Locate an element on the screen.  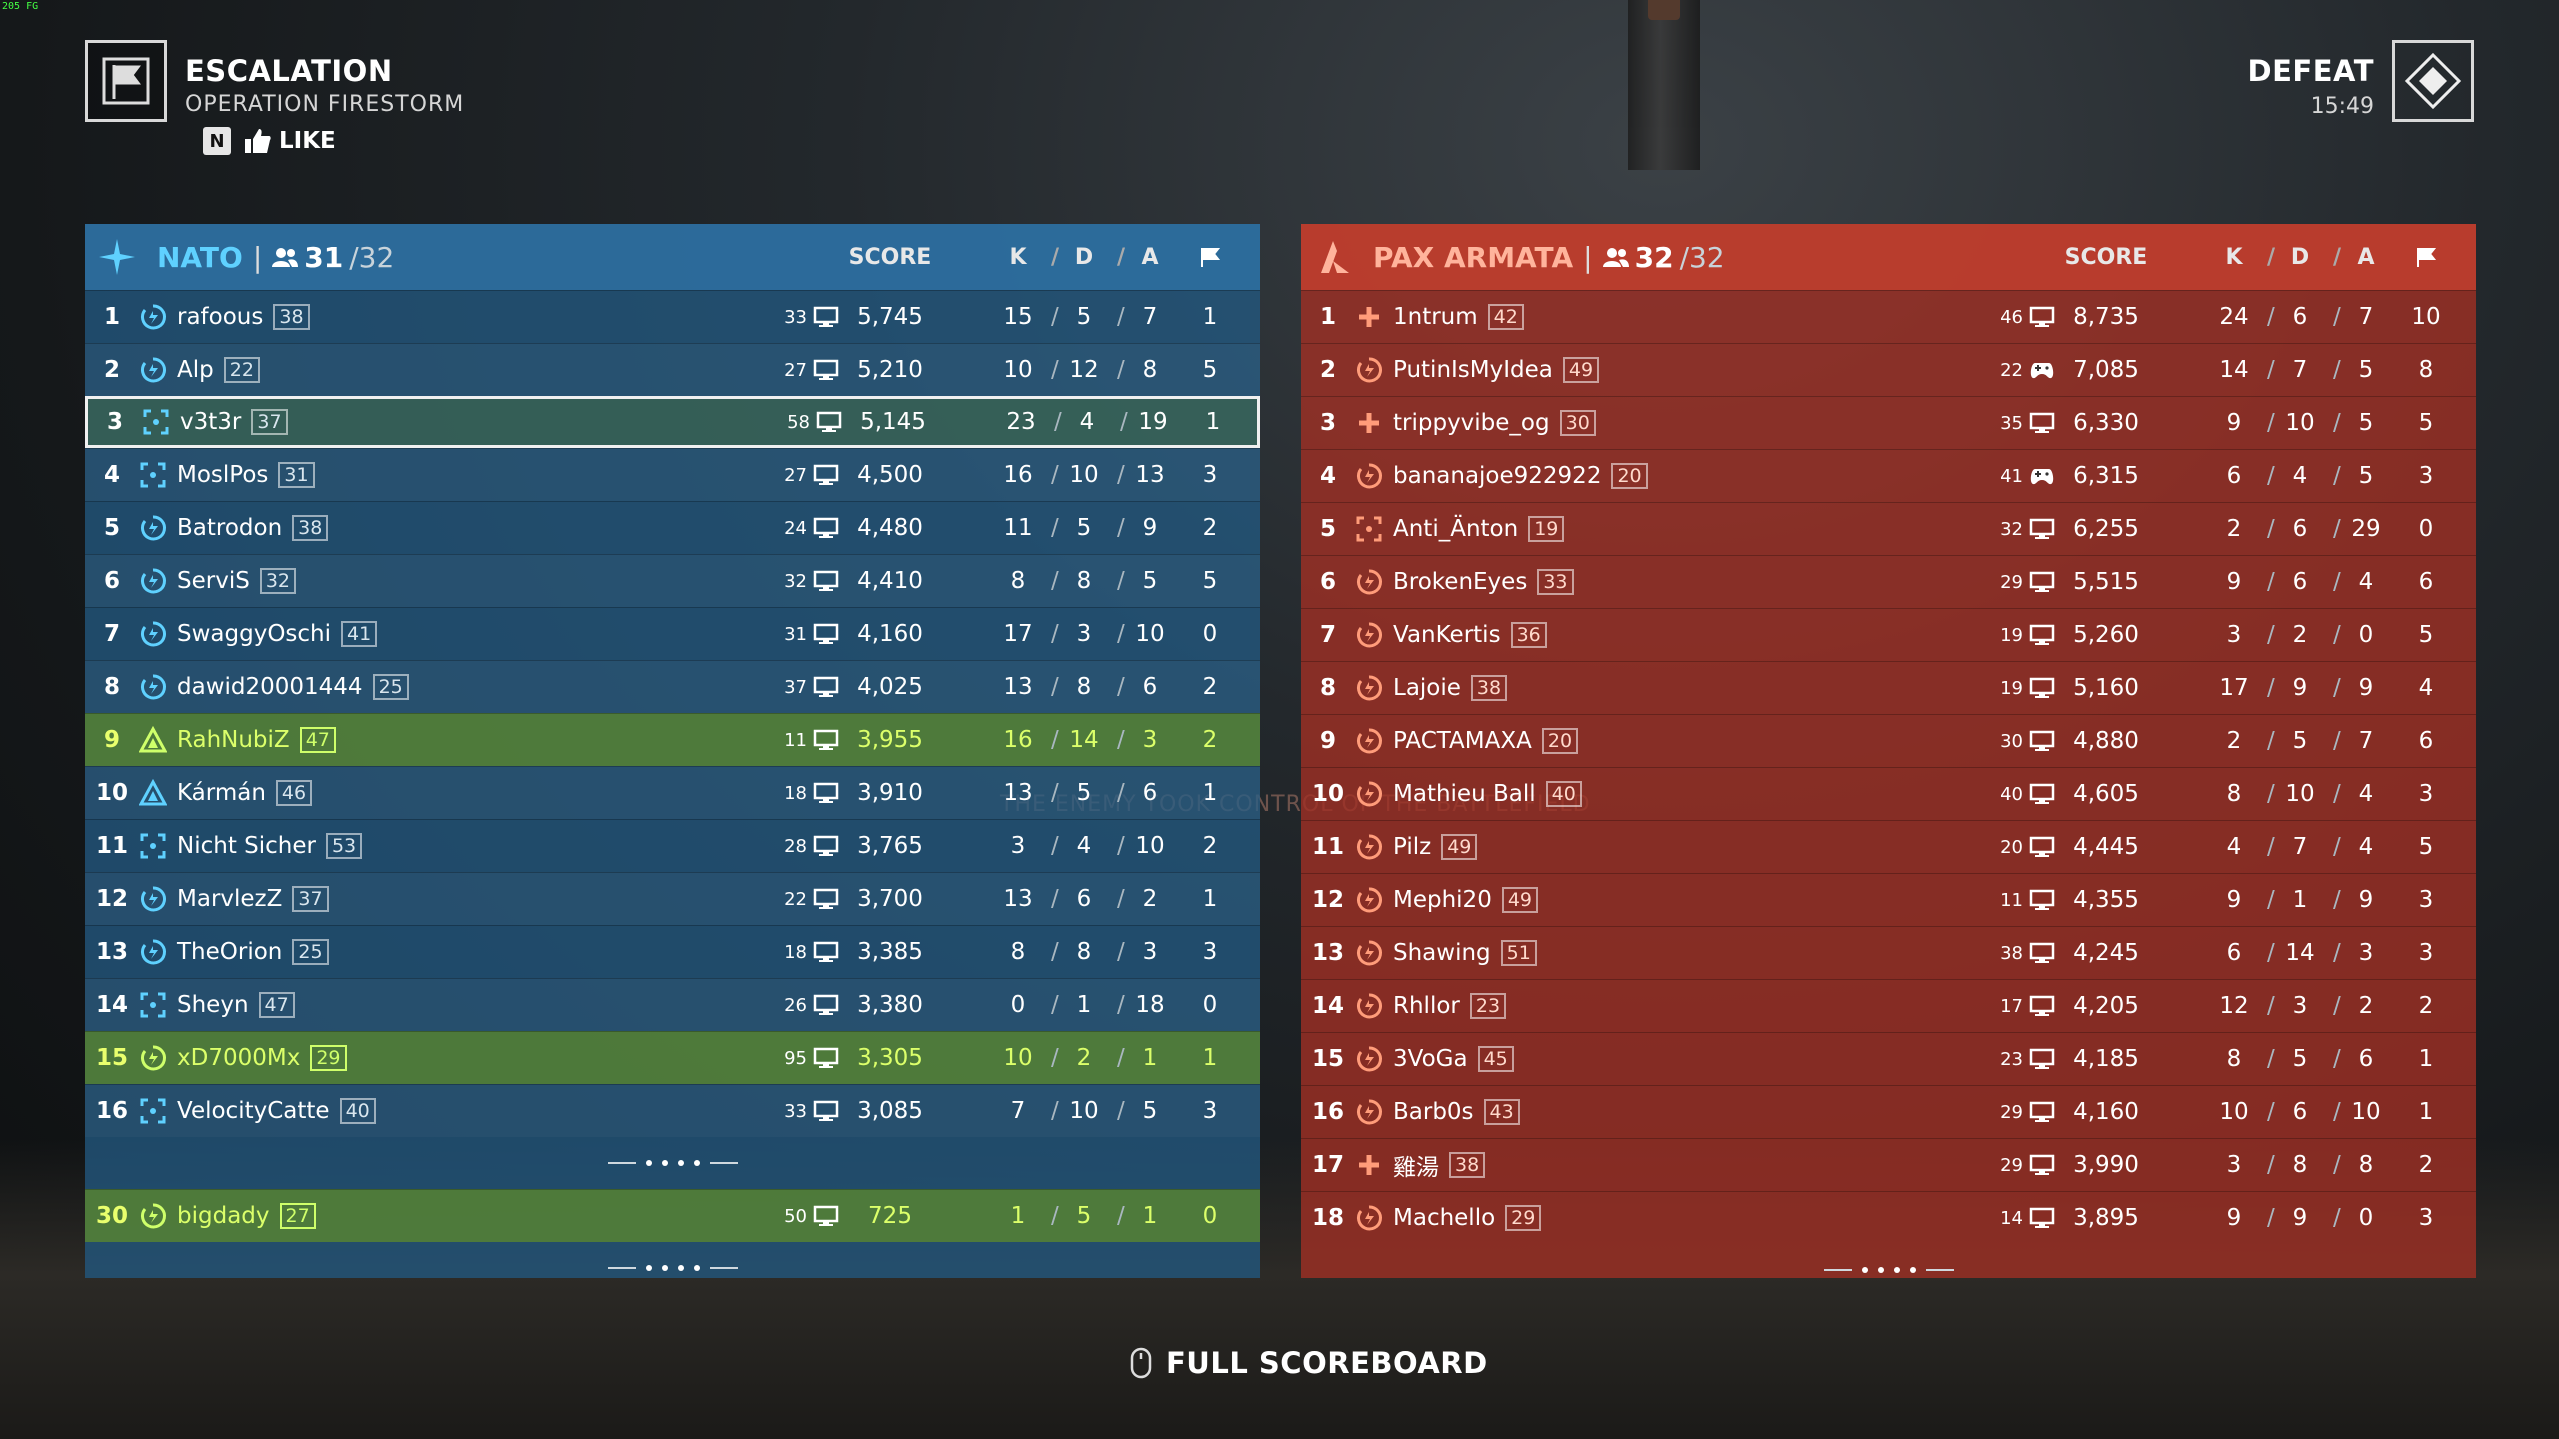
player-name-cell: VelocityCatte 40 is located at coordinates (447, 1111).